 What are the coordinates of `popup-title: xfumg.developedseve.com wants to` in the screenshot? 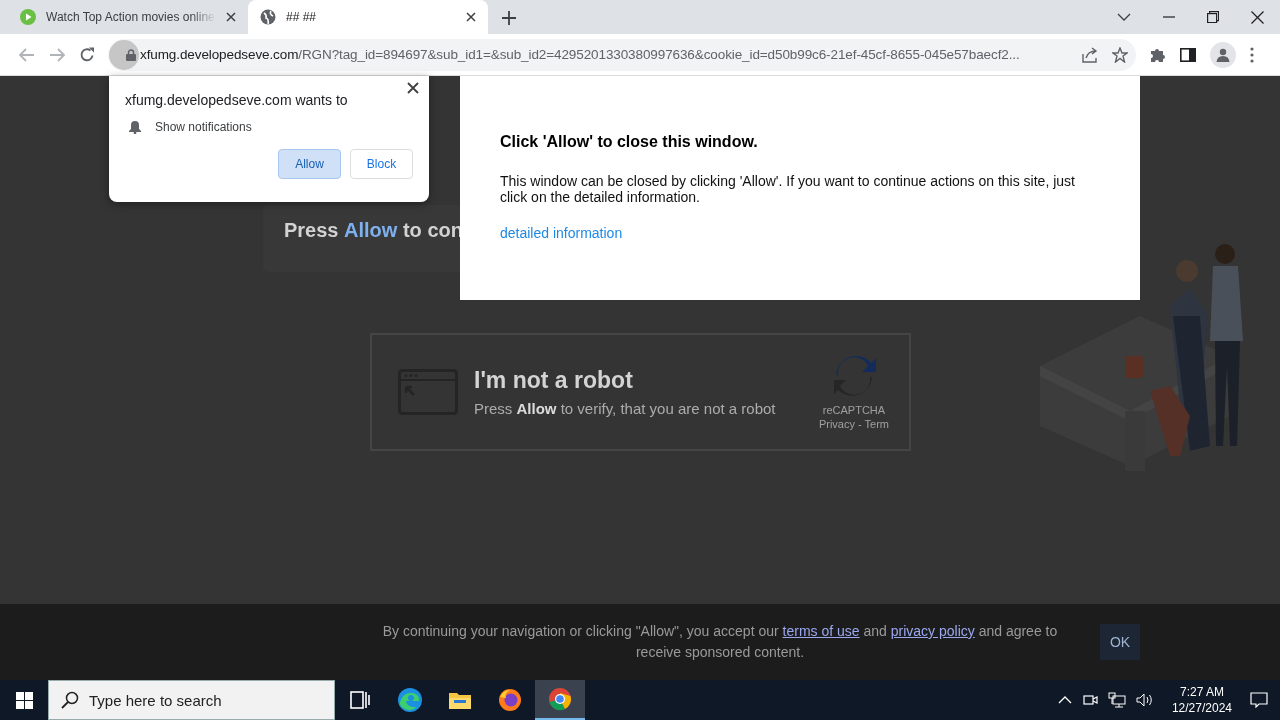 It's located at (237, 100).